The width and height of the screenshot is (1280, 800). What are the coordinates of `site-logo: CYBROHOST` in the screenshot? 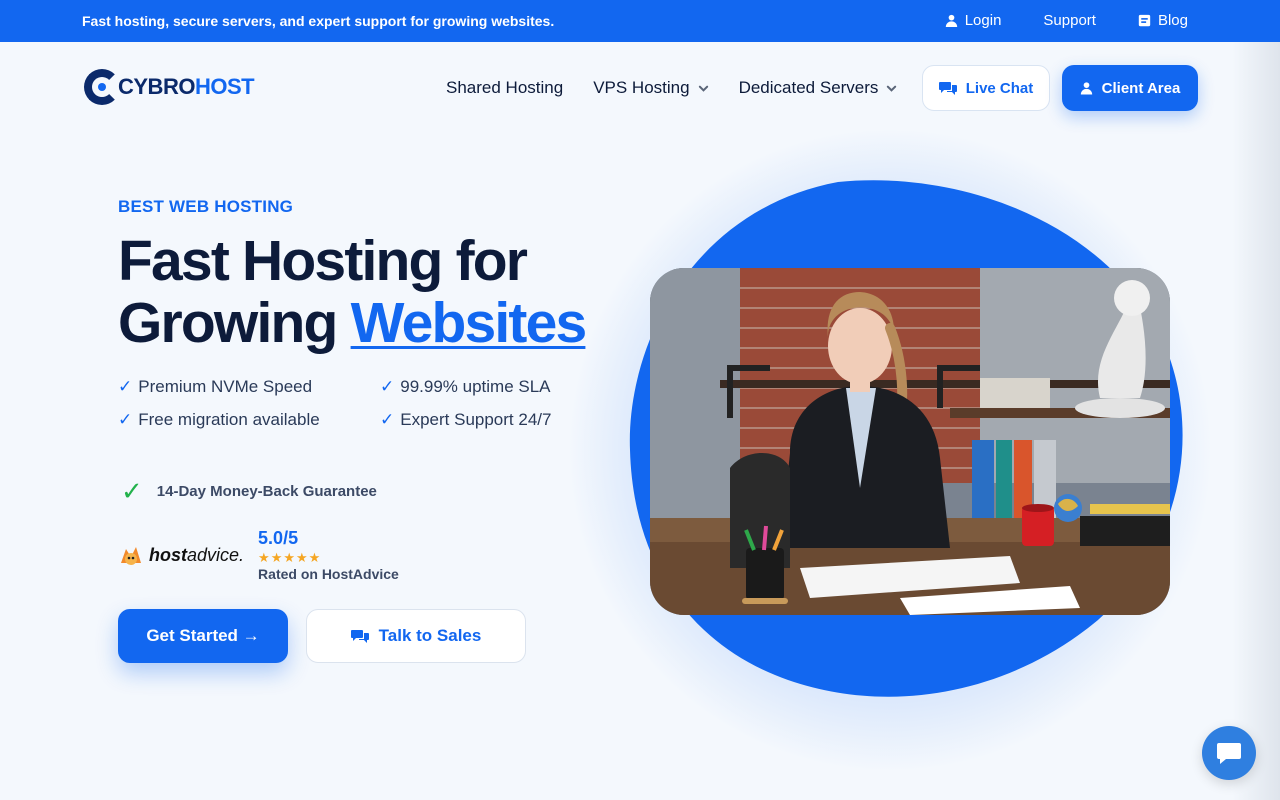 It's located at (169, 87).